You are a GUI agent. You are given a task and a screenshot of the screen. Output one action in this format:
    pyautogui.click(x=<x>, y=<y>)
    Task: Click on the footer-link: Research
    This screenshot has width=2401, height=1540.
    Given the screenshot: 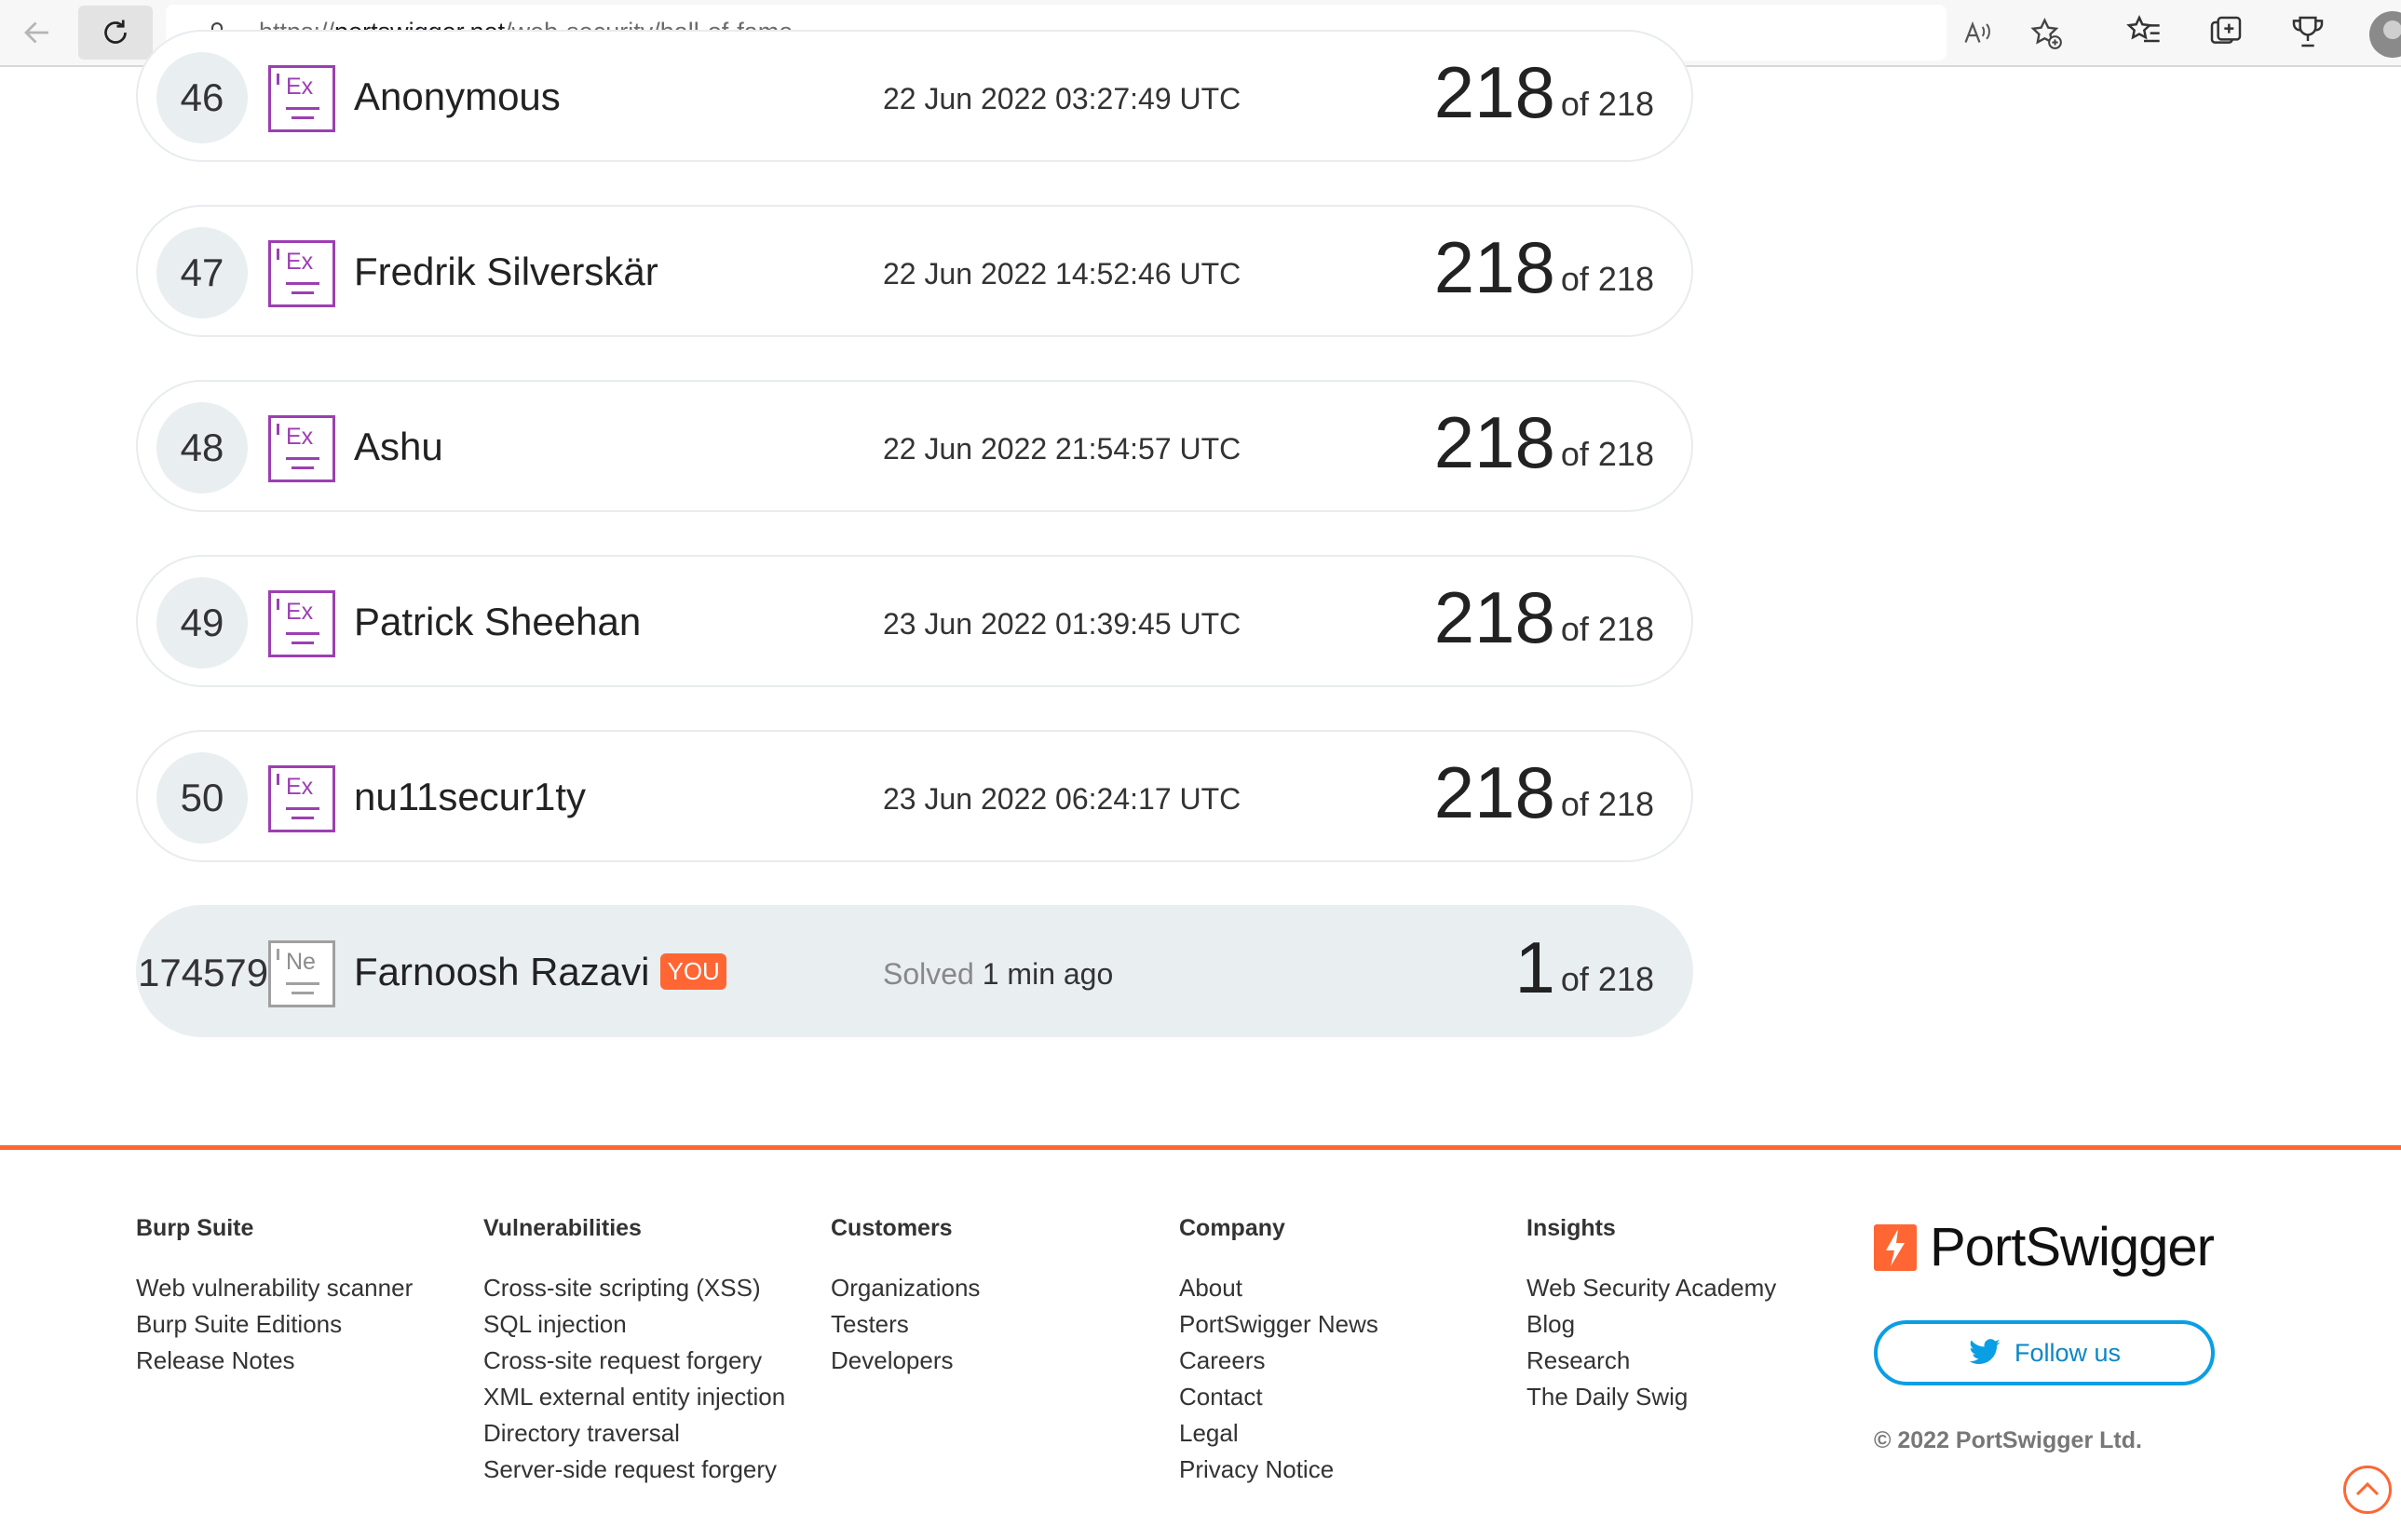 What is the action you would take?
    pyautogui.click(x=1651, y=1361)
    